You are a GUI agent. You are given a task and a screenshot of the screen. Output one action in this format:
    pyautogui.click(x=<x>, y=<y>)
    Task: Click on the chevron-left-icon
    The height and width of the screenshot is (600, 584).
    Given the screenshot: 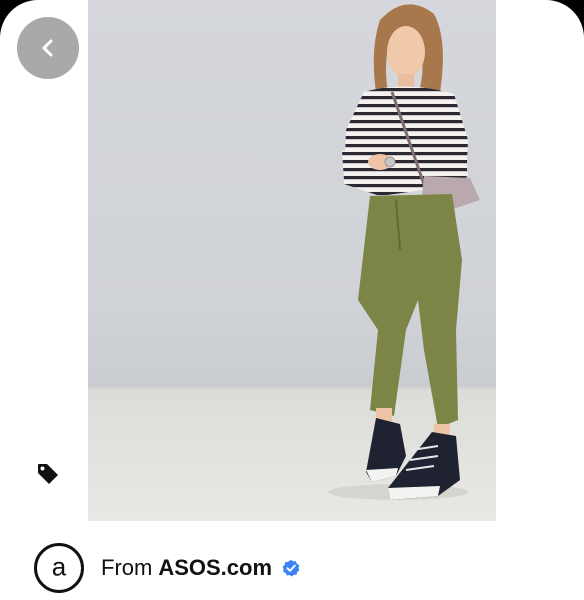 What is the action you would take?
    pyautogui.click(x=47, y=48)
    